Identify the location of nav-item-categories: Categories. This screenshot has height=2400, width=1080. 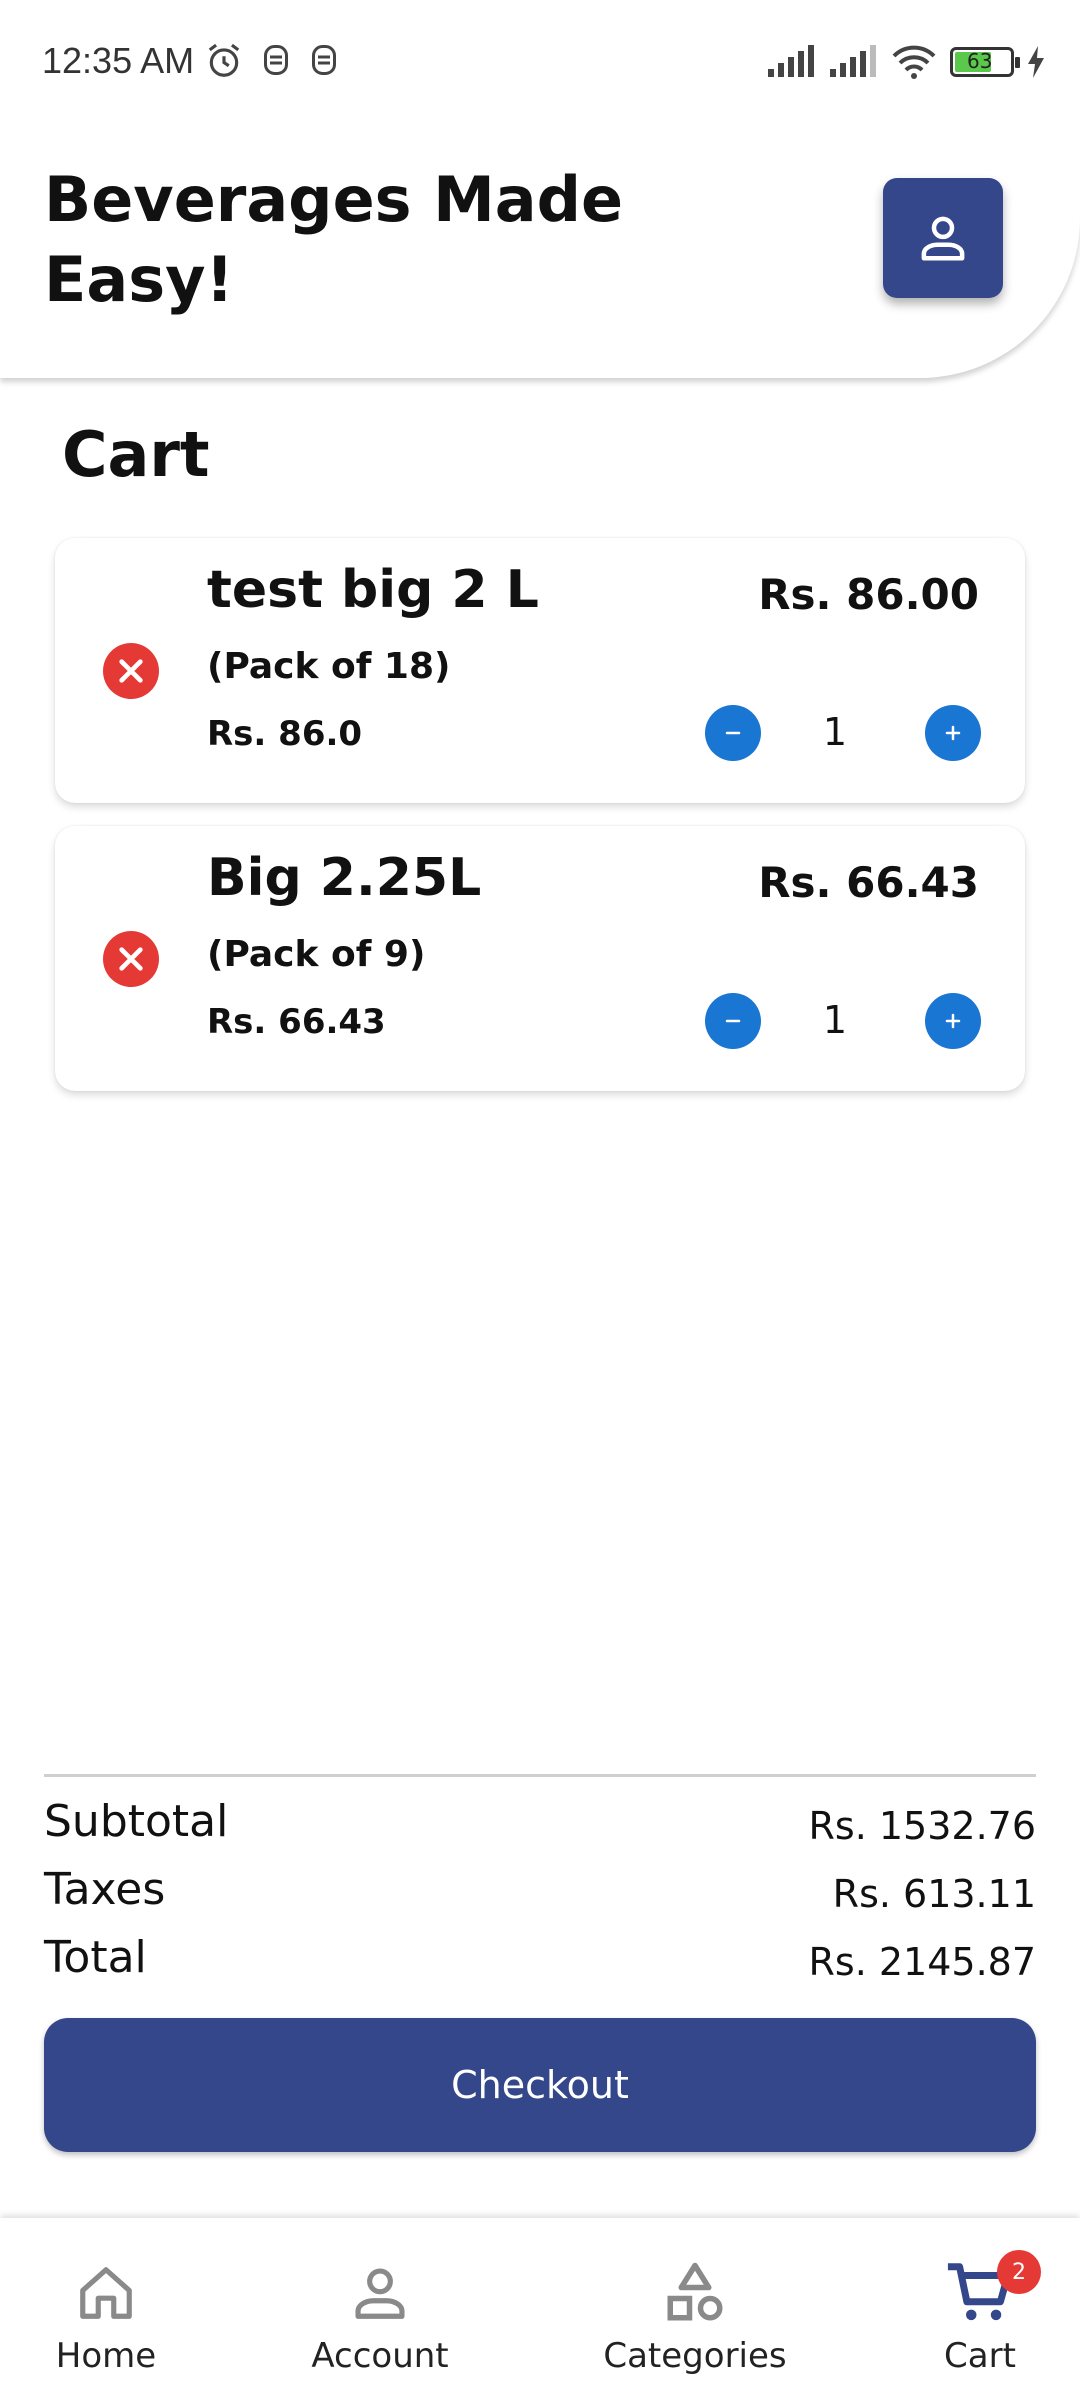
(695, 2309).